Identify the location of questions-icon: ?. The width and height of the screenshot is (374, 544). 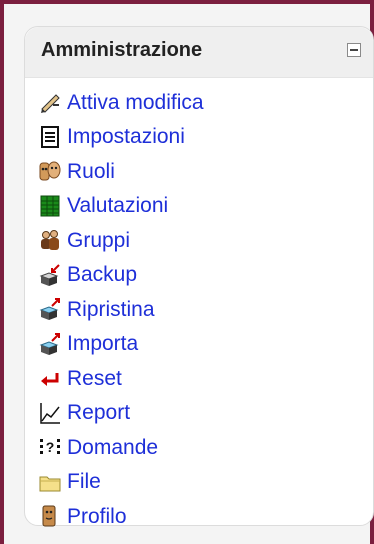
(50, 447).